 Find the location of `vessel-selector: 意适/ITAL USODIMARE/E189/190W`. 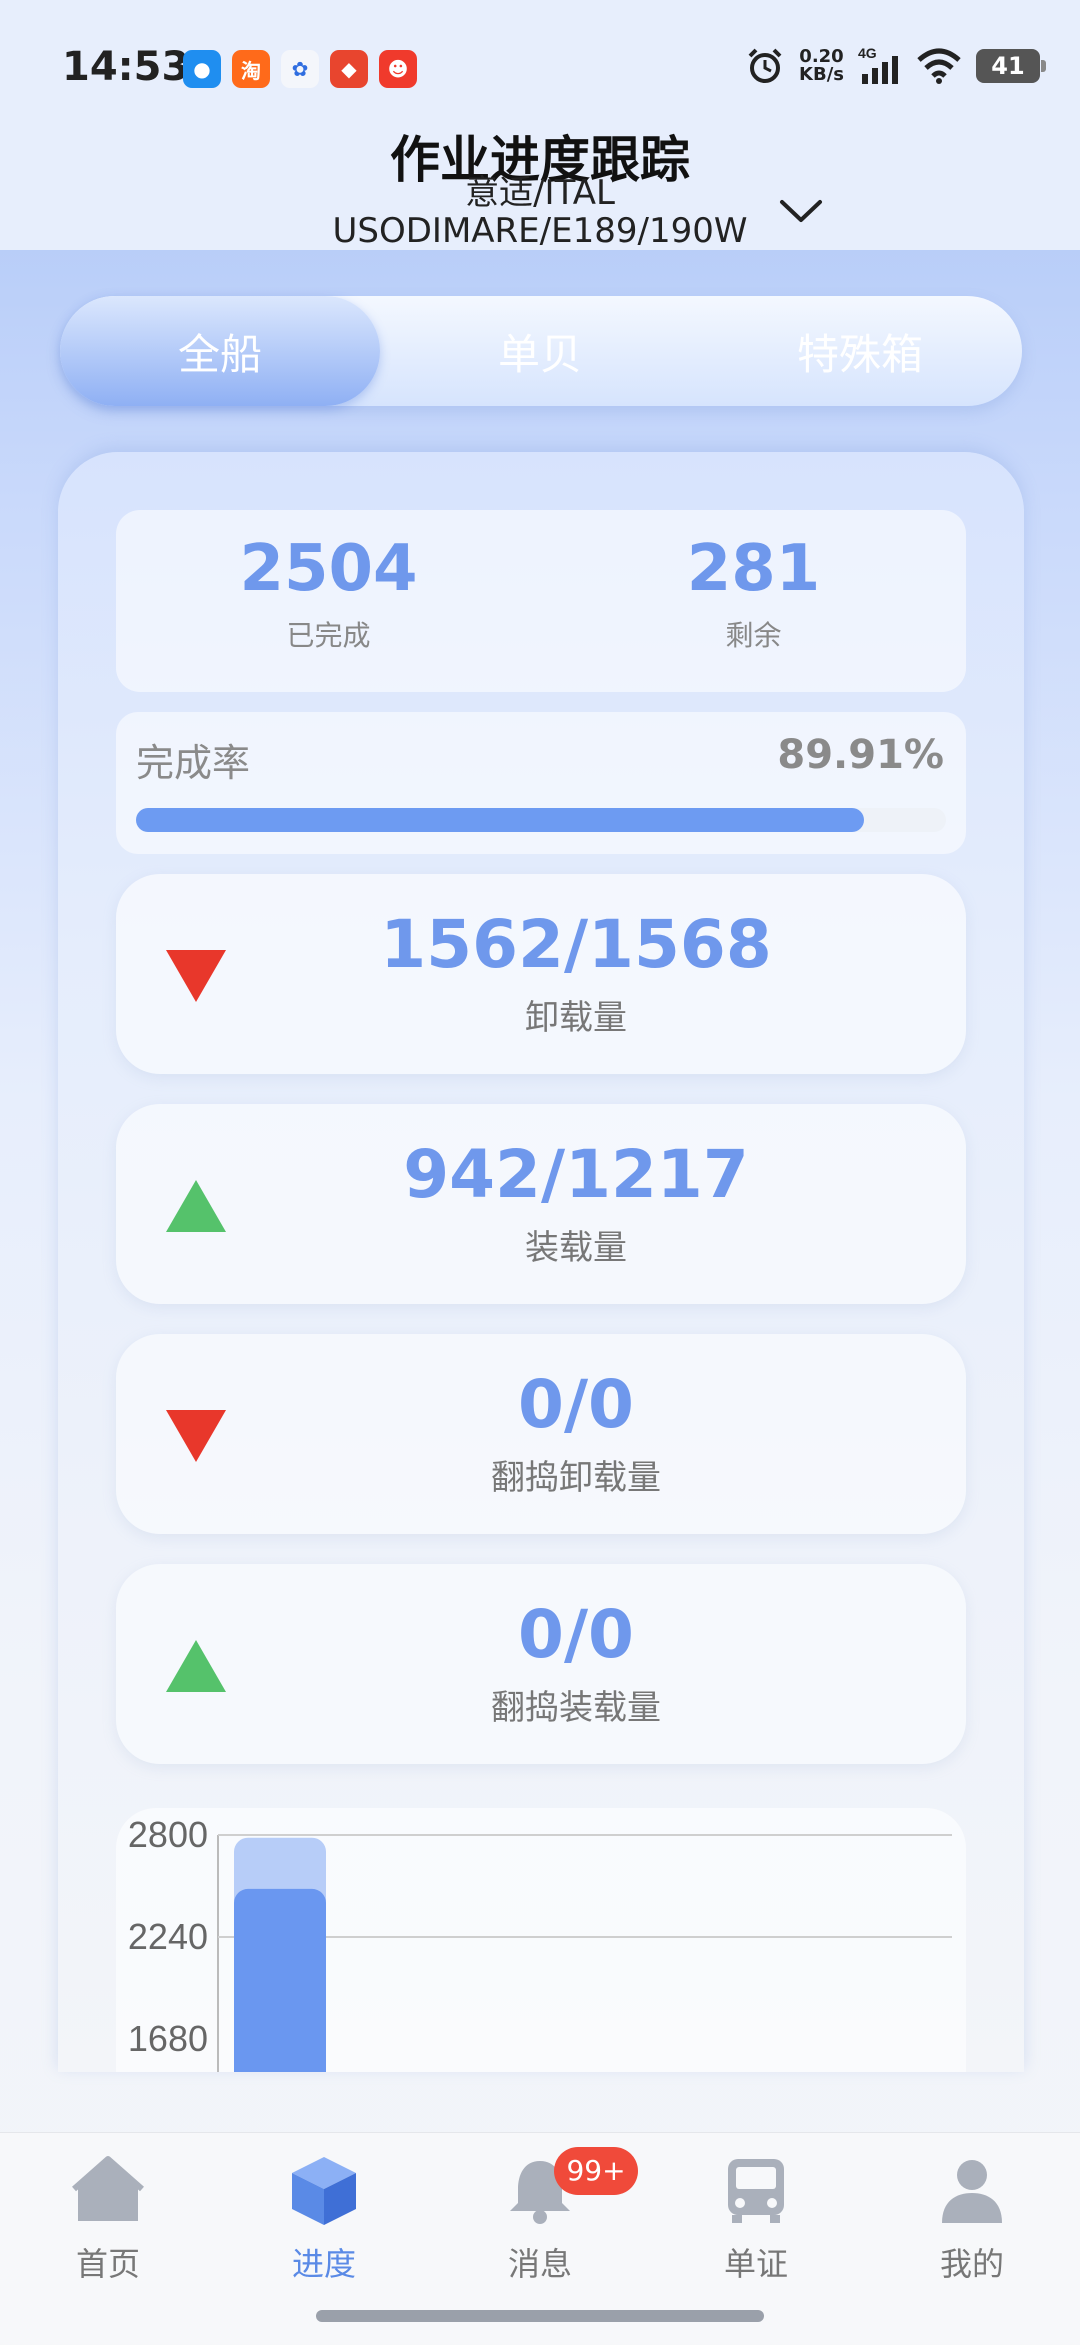

vessel-selector: 意适/ITAL USODIMARE/E189/190W is located at coordinates (540, 212).